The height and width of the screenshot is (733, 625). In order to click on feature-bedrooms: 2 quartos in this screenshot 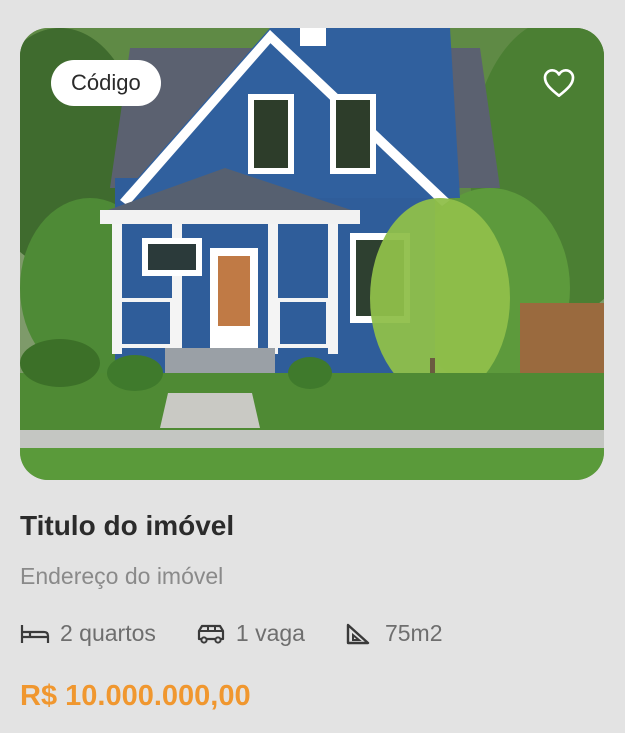, I will do `click(88, 633)`.